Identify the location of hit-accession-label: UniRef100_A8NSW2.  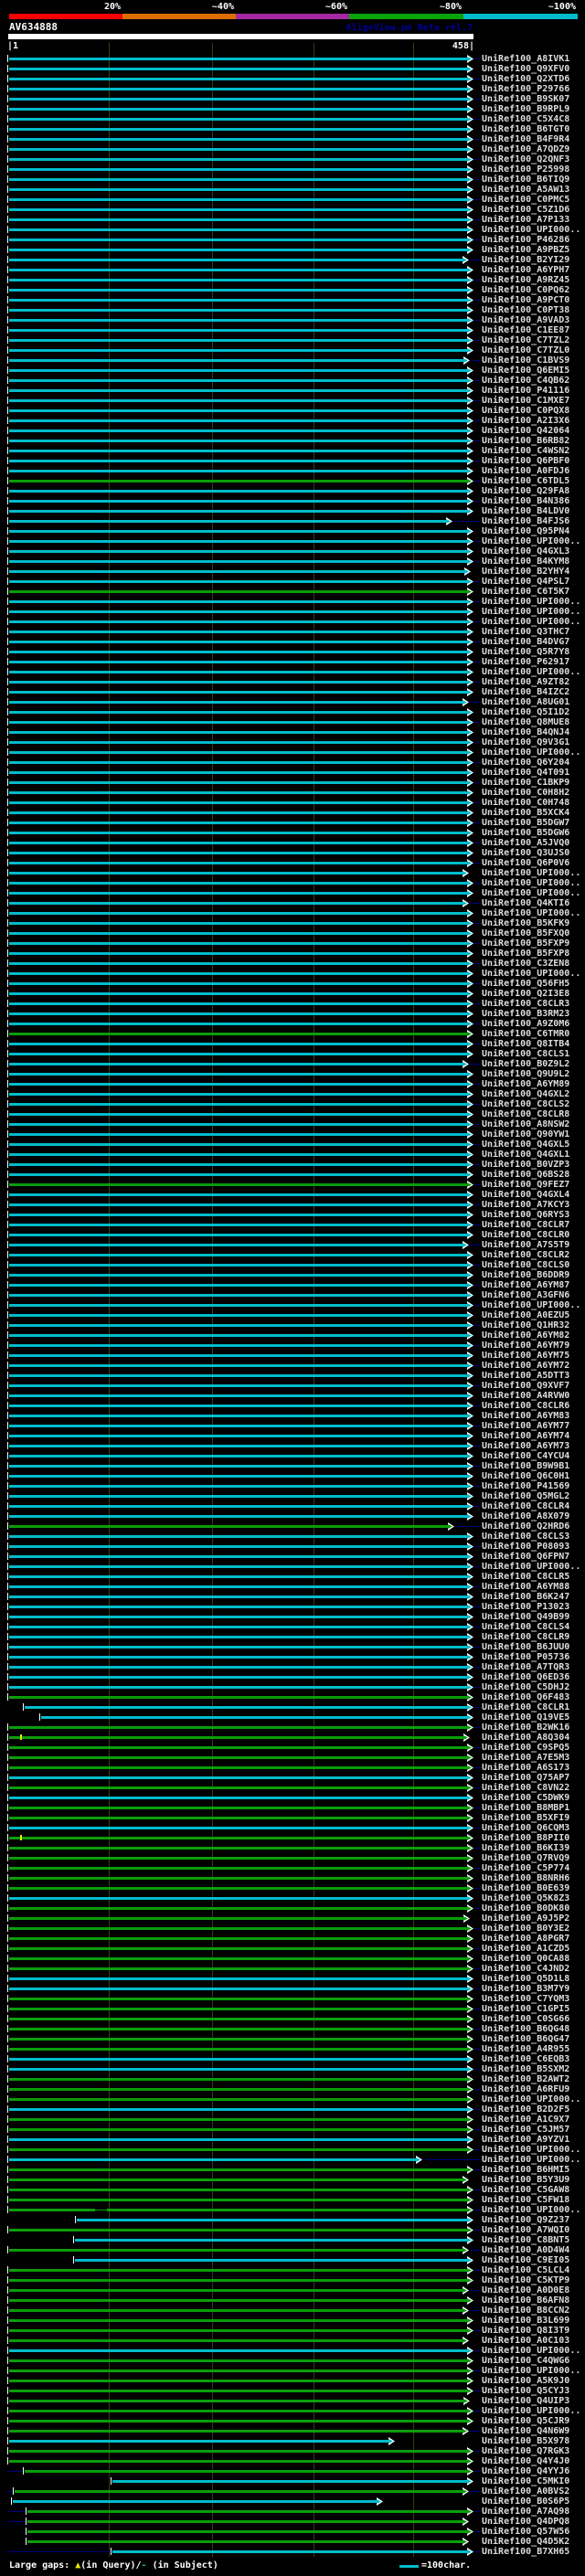
(525, 1124).